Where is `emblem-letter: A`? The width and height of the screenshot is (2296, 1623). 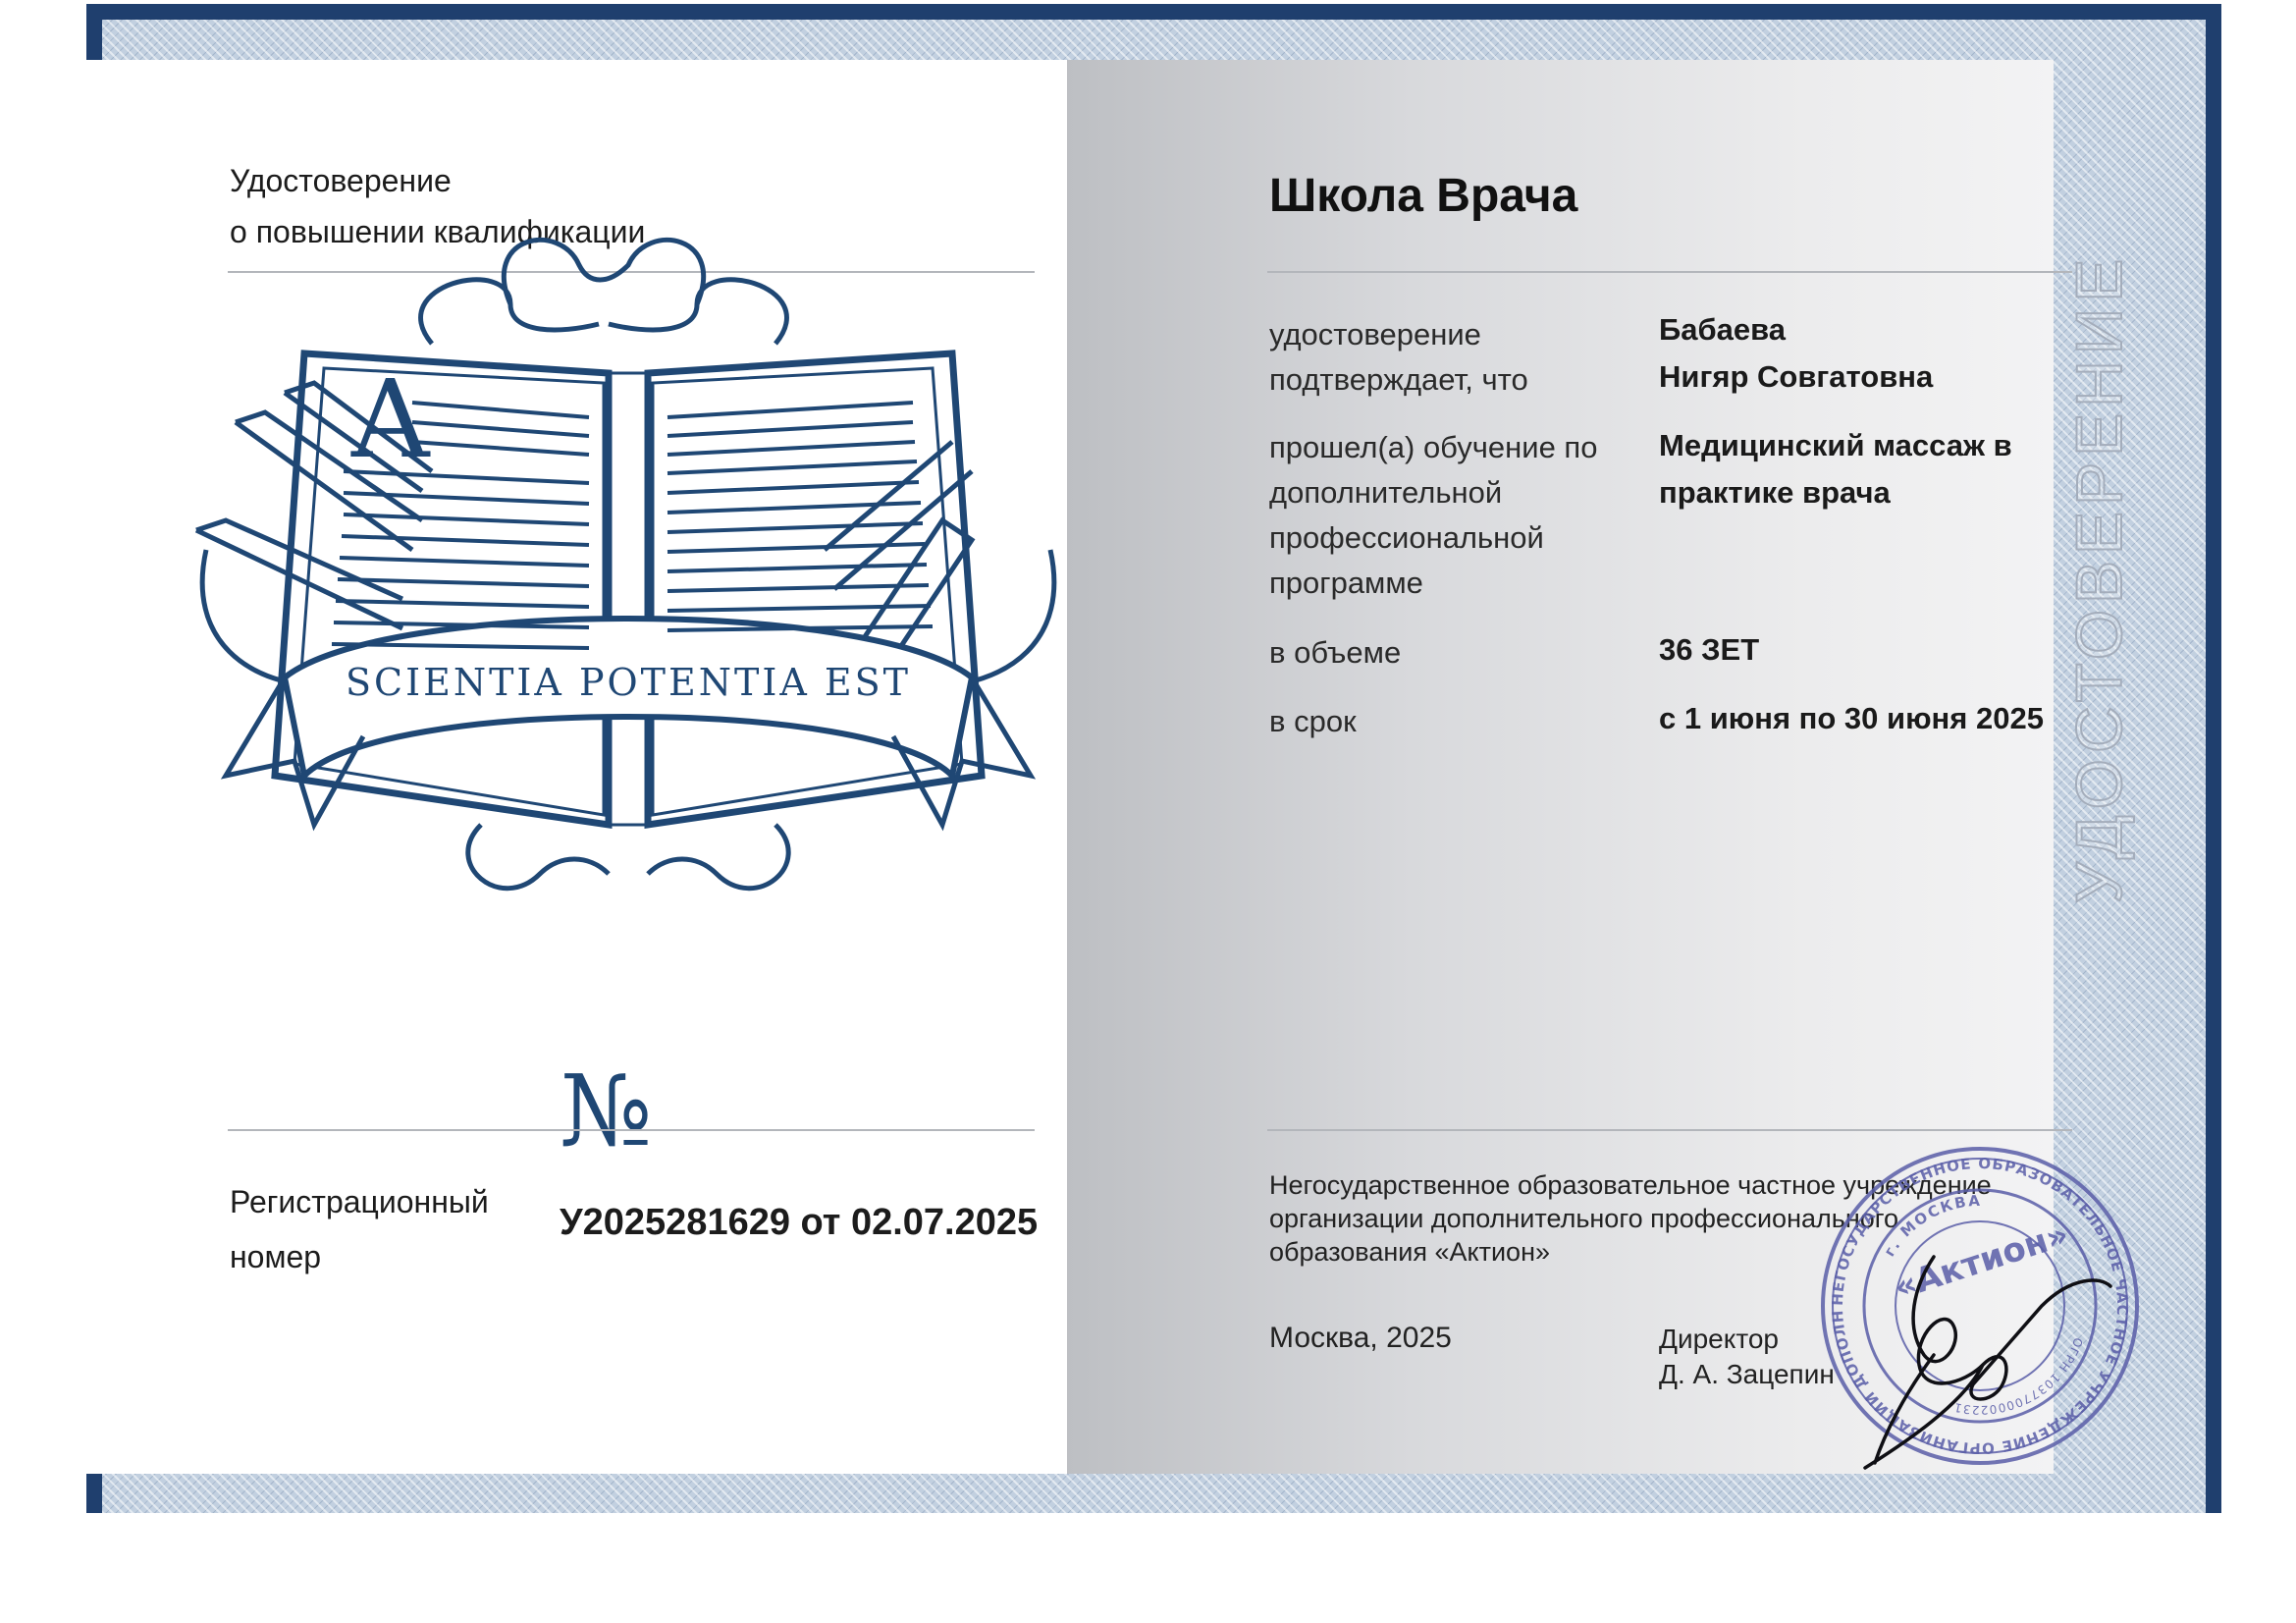 emblem-letter: A is located at coordinates (390, 419).